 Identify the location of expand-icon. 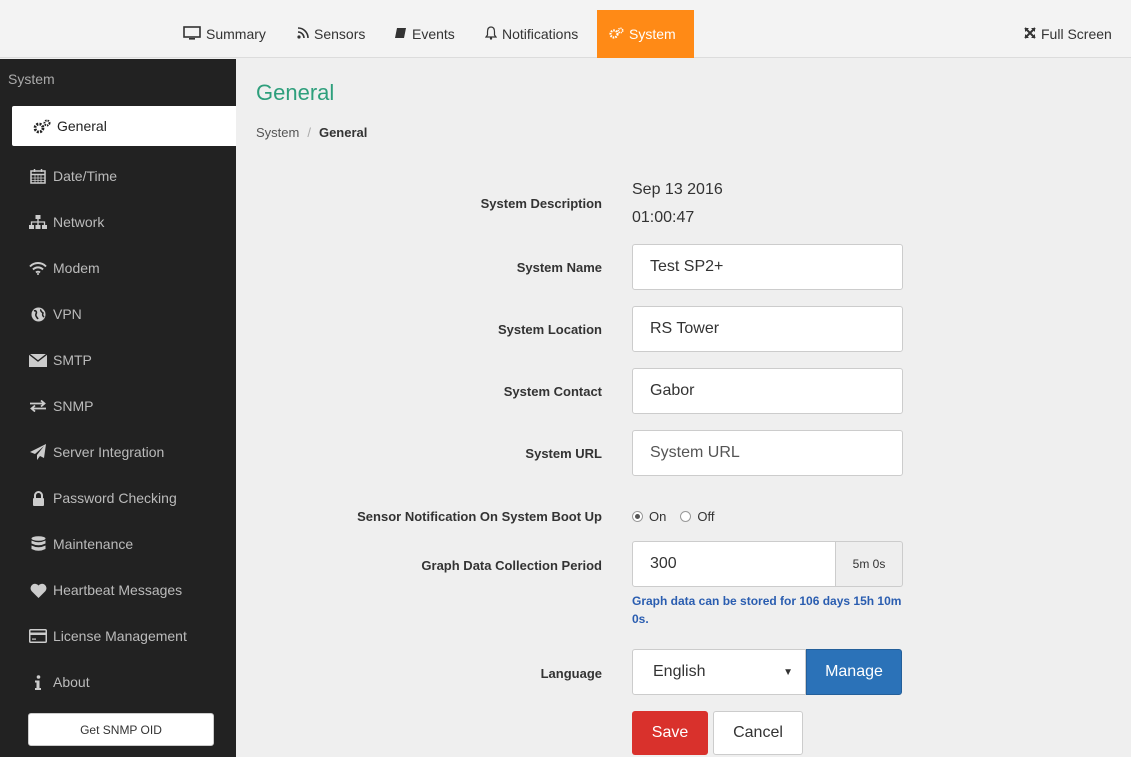
(1030, 34).